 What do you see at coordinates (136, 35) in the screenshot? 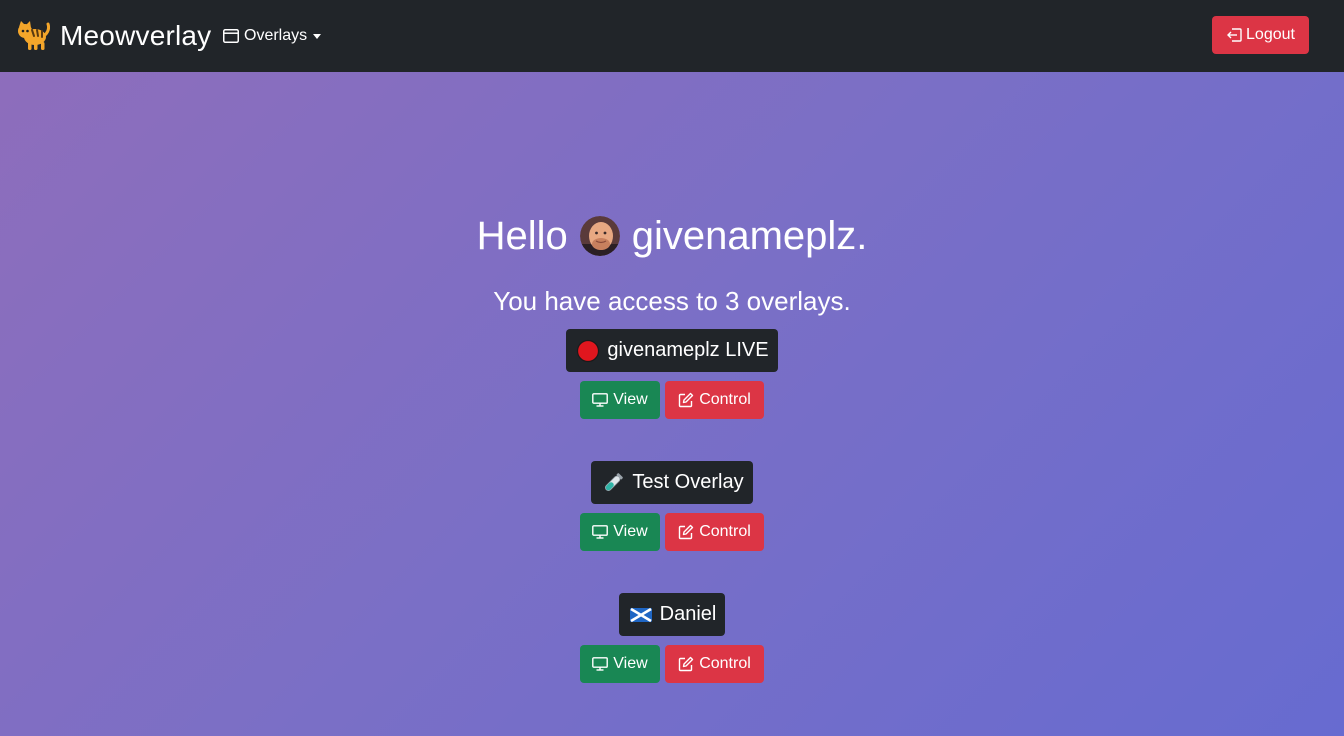
I see `brand-name: Meowverlay` at bounding box center [136, 35].